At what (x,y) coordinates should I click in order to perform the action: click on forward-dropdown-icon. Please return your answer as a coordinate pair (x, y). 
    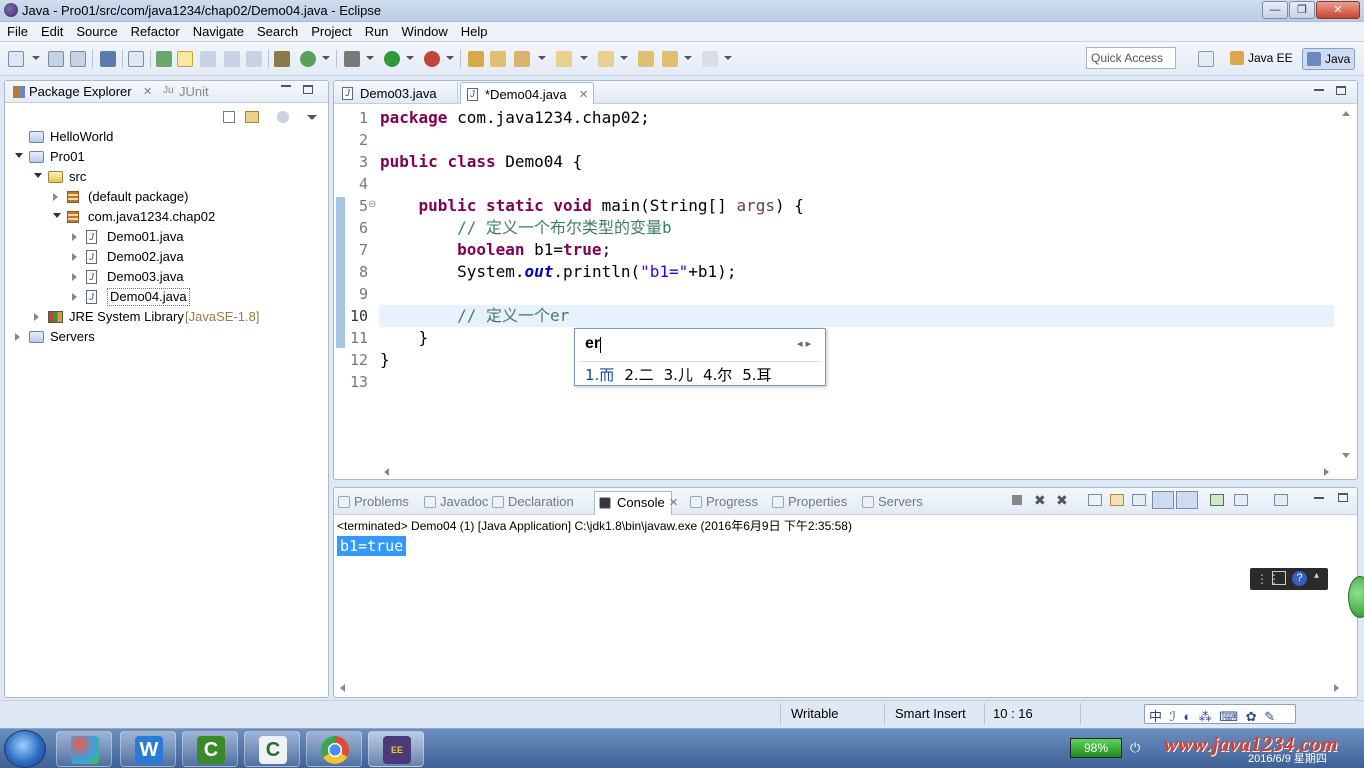
    Looking at the image, I should click on (728, 58).